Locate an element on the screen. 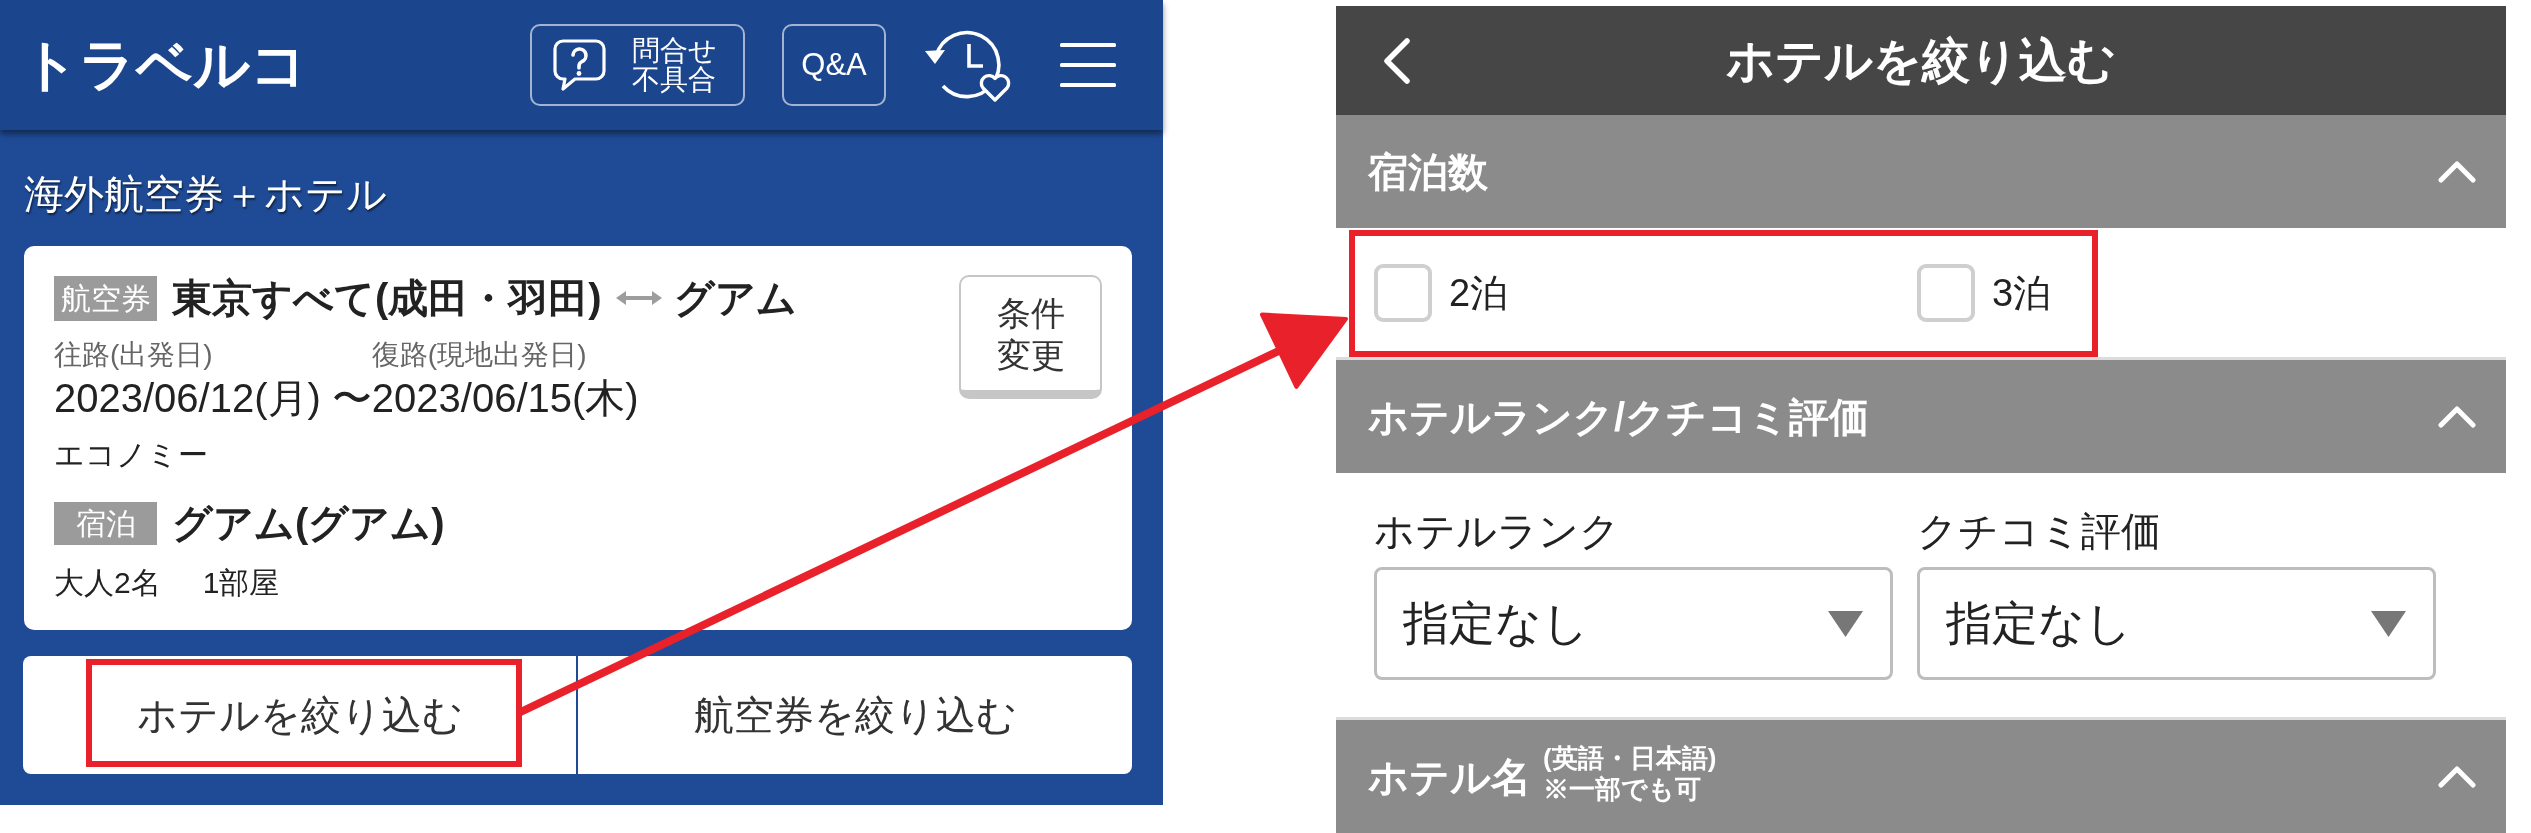 Image resolution: width=2531 pixels, height=833 pixels. section-title: ホテルランク/クチコミ評価 is located at coordinates (1619, 417).